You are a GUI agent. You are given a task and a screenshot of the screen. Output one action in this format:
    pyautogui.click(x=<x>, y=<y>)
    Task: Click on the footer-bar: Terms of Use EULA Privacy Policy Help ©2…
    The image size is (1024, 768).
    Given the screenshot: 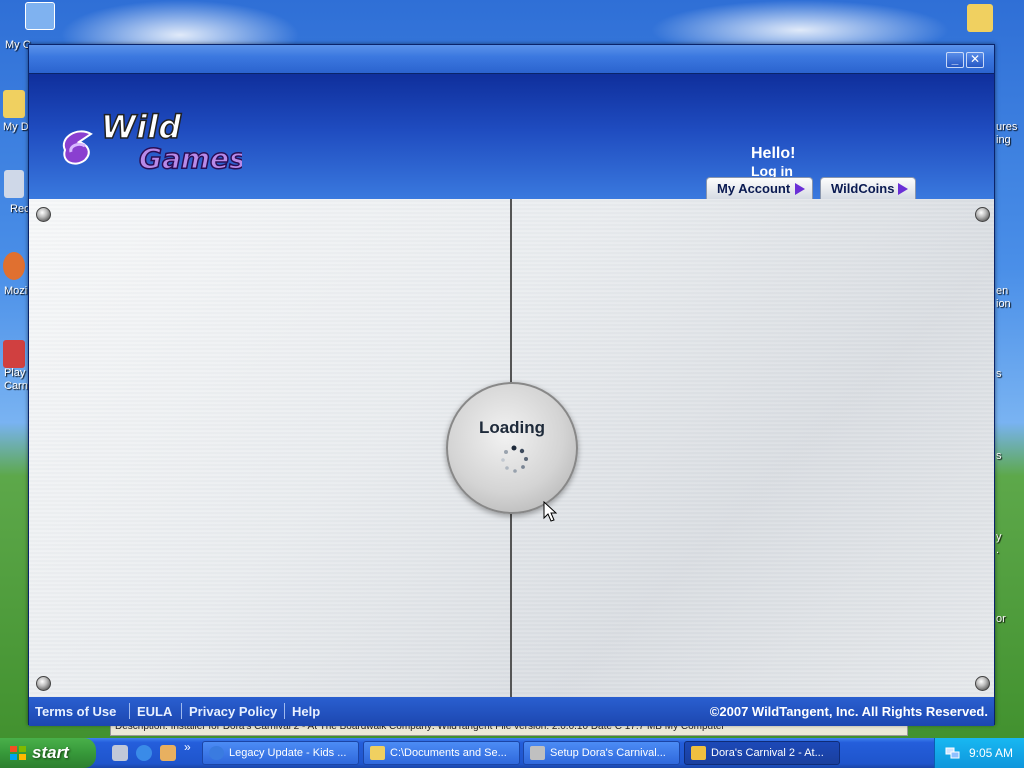 What is the action you would take?
    pyautogui.click(x=511, y=711)
    